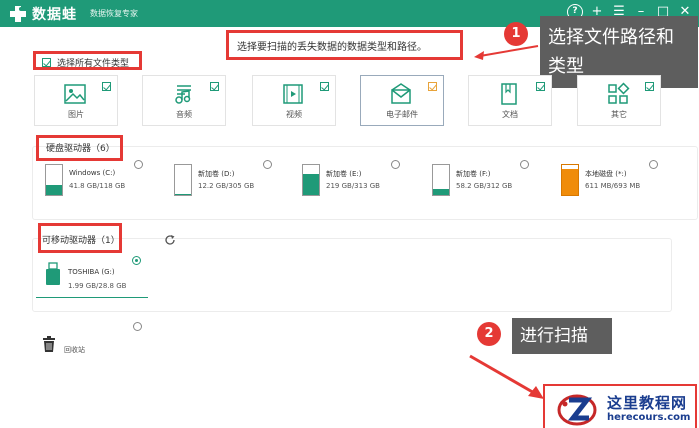 This screenshot has width=699, height=428. Describe the element at coordinates (619, 93) in the screenshot. I see `other-icon` at that location.